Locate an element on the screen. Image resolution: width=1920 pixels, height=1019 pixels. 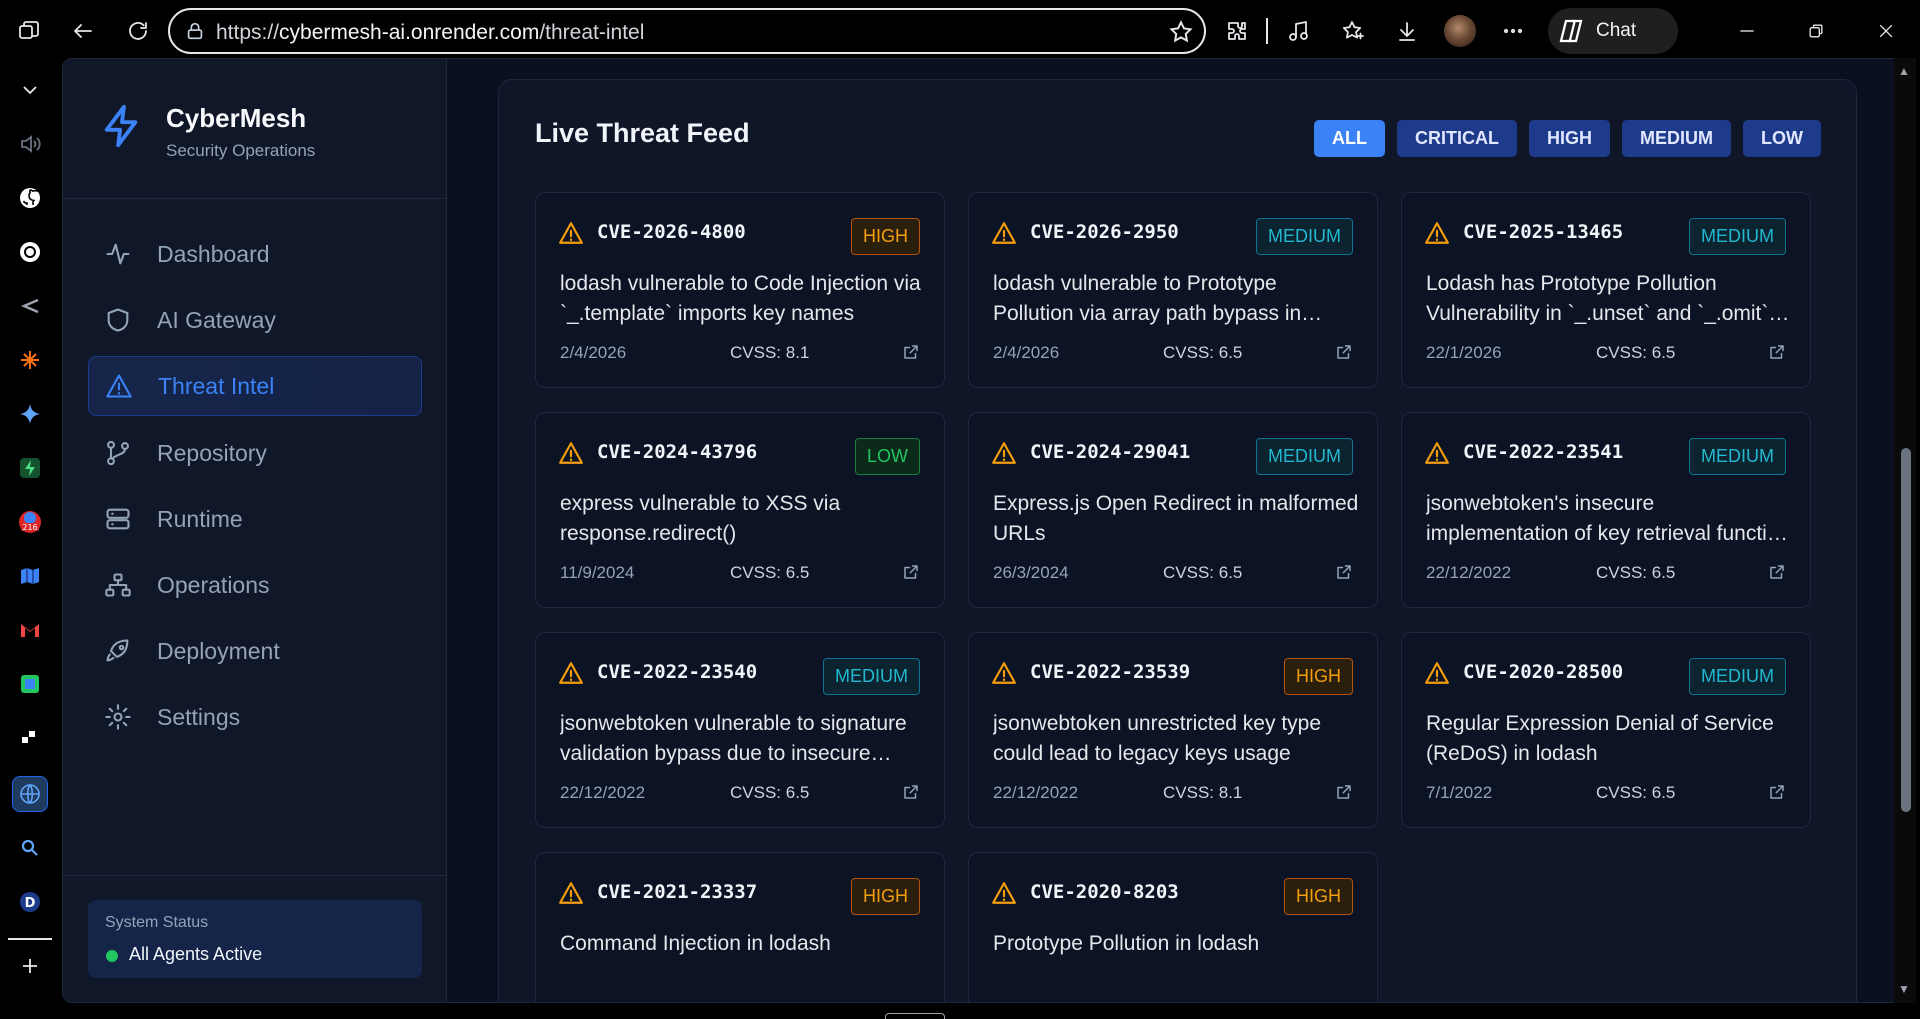
scrollbar-thumb is located at coordinates (1906, 630).